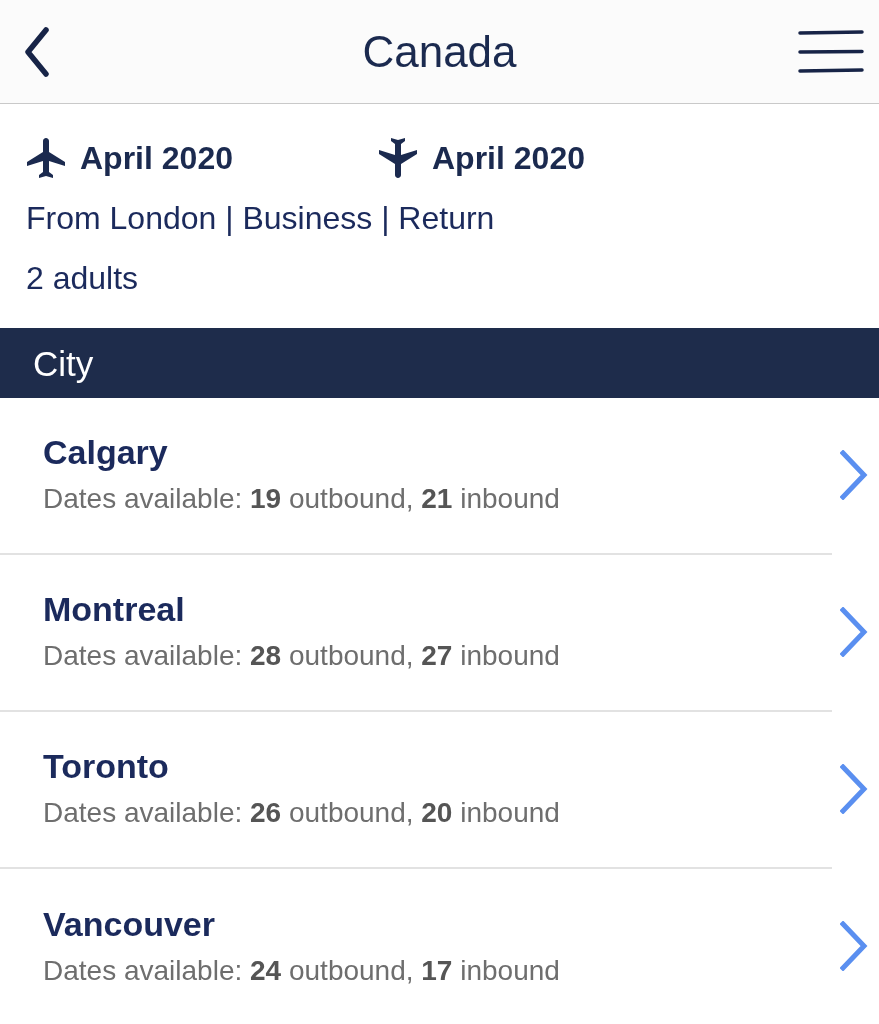 This screenshot has height=1024, width=879. What do you see at coordinates (114, 608) in the screenshot?
I see `city-name: Montreal` at bounding box center [114, 608].